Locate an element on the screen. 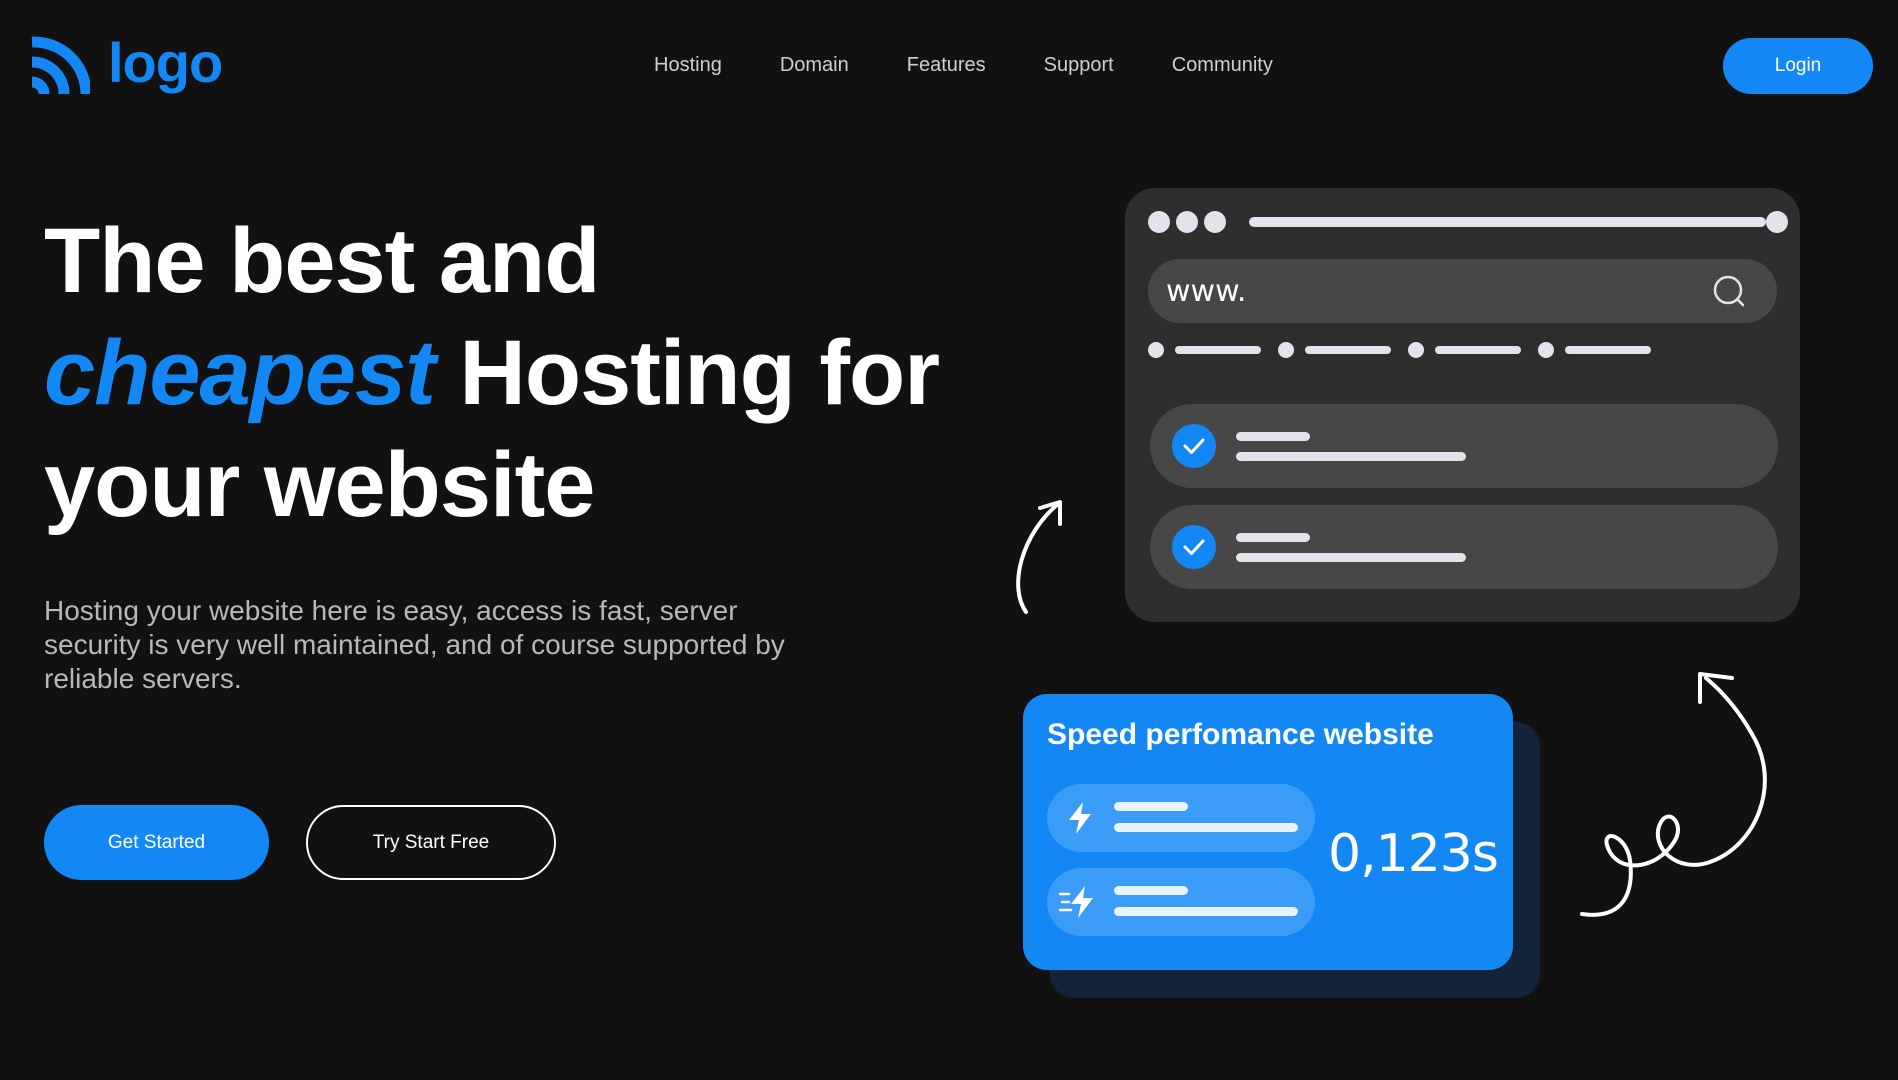  browser-mockup is located at coordinates (1462, 405).